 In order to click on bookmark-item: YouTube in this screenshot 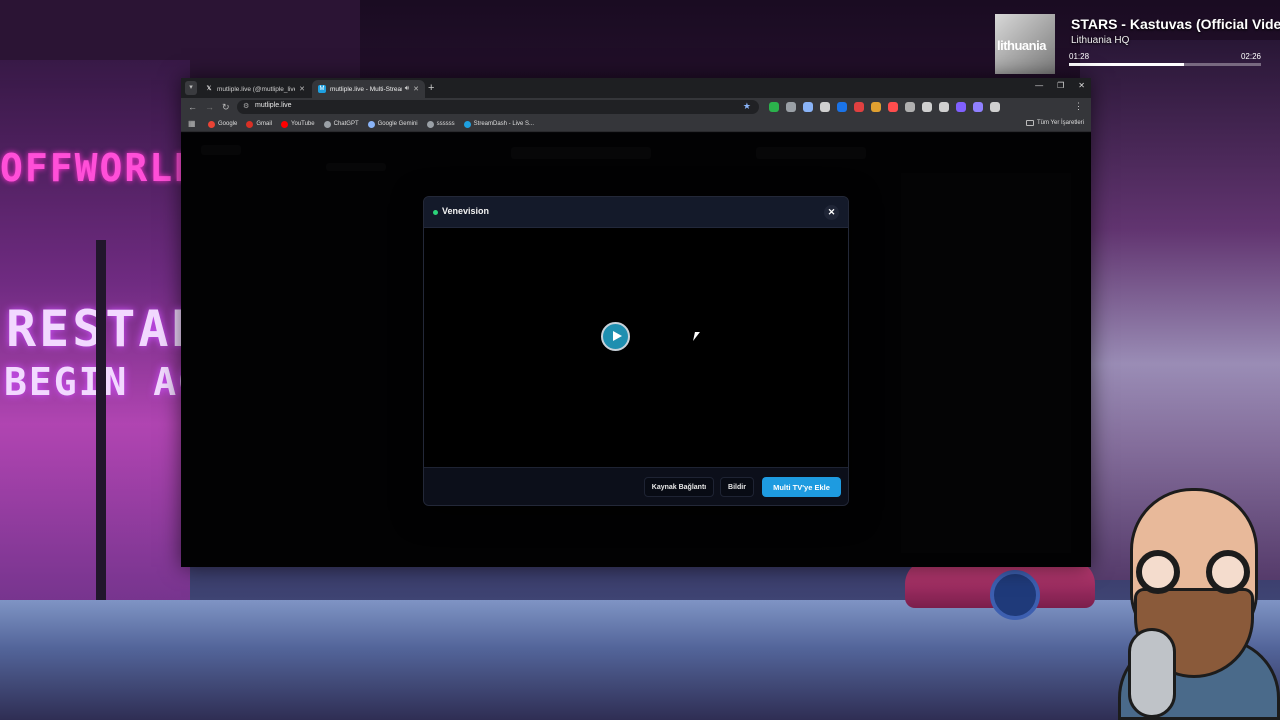, I will do `click(298, 124)`.